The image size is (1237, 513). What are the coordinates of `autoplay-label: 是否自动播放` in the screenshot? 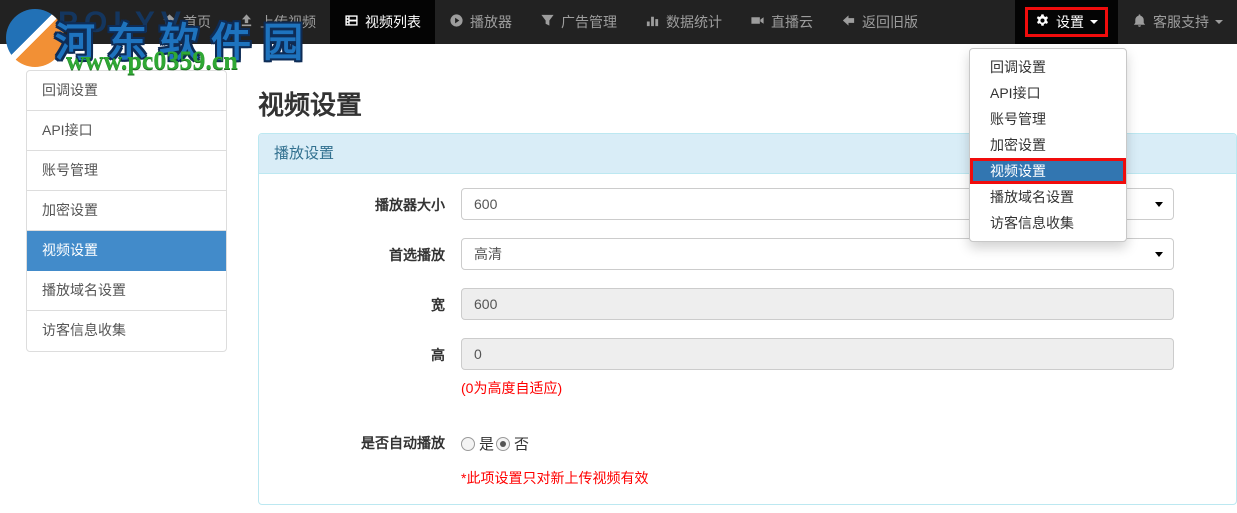 It's located at (403, 443).